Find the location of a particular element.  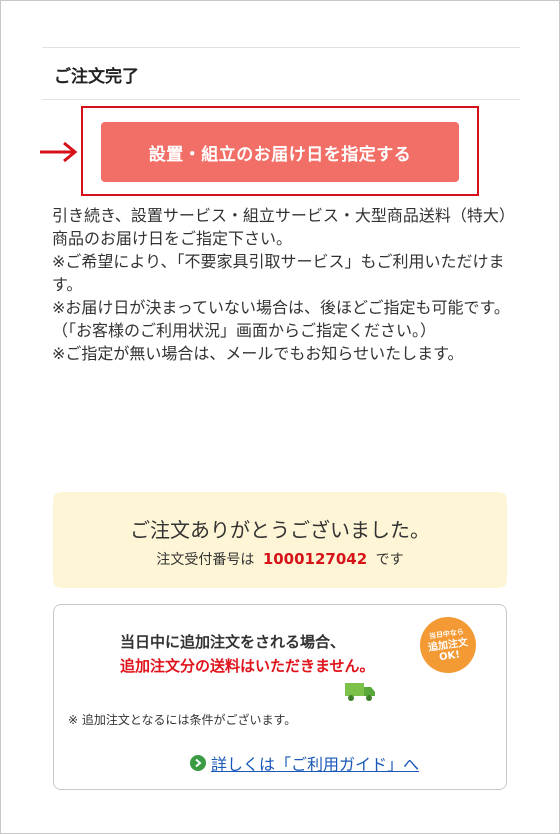

condition-note: ※ 追加注文となるには条件がございます。 is located at coordinates (182, 720).